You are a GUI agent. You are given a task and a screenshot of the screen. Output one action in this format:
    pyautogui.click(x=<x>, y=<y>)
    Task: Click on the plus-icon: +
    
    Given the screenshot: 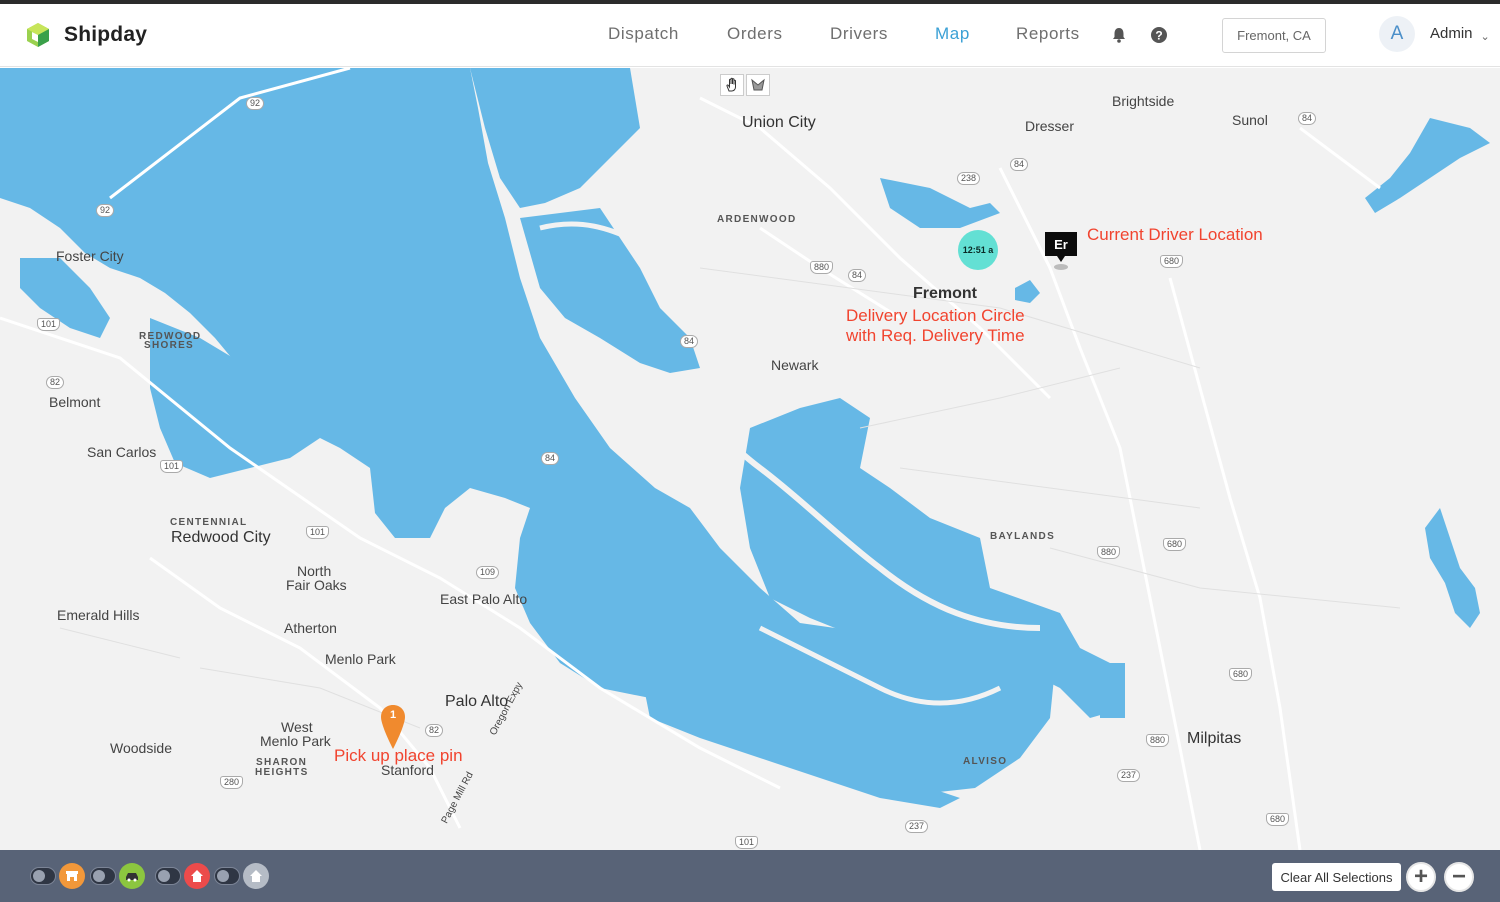 What is the action you would take?
    pyautogui.click(x=1420, y=876)
    